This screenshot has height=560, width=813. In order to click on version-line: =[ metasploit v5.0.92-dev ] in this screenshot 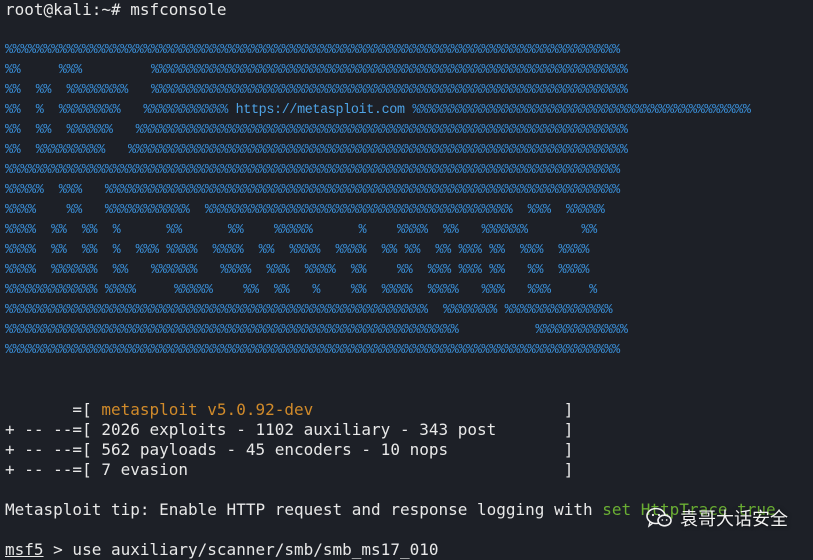, I will do `click(289, 410)`.